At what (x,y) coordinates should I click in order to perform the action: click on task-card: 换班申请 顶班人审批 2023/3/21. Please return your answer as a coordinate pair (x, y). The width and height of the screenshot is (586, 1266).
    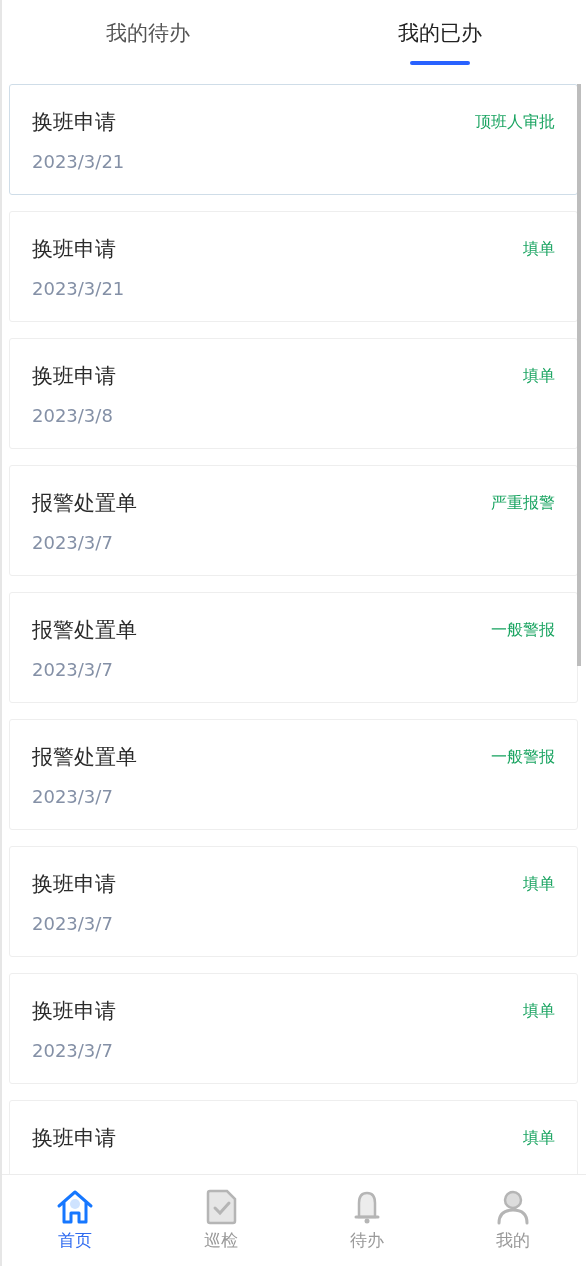
    Looking at the image, I should click on (293, 139).